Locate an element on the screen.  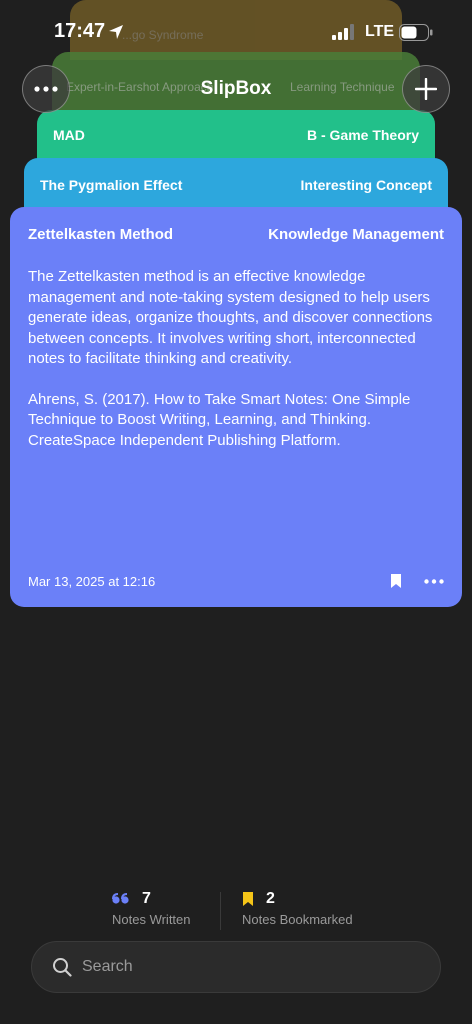
stats-divider is located at coordinates (220, 911).